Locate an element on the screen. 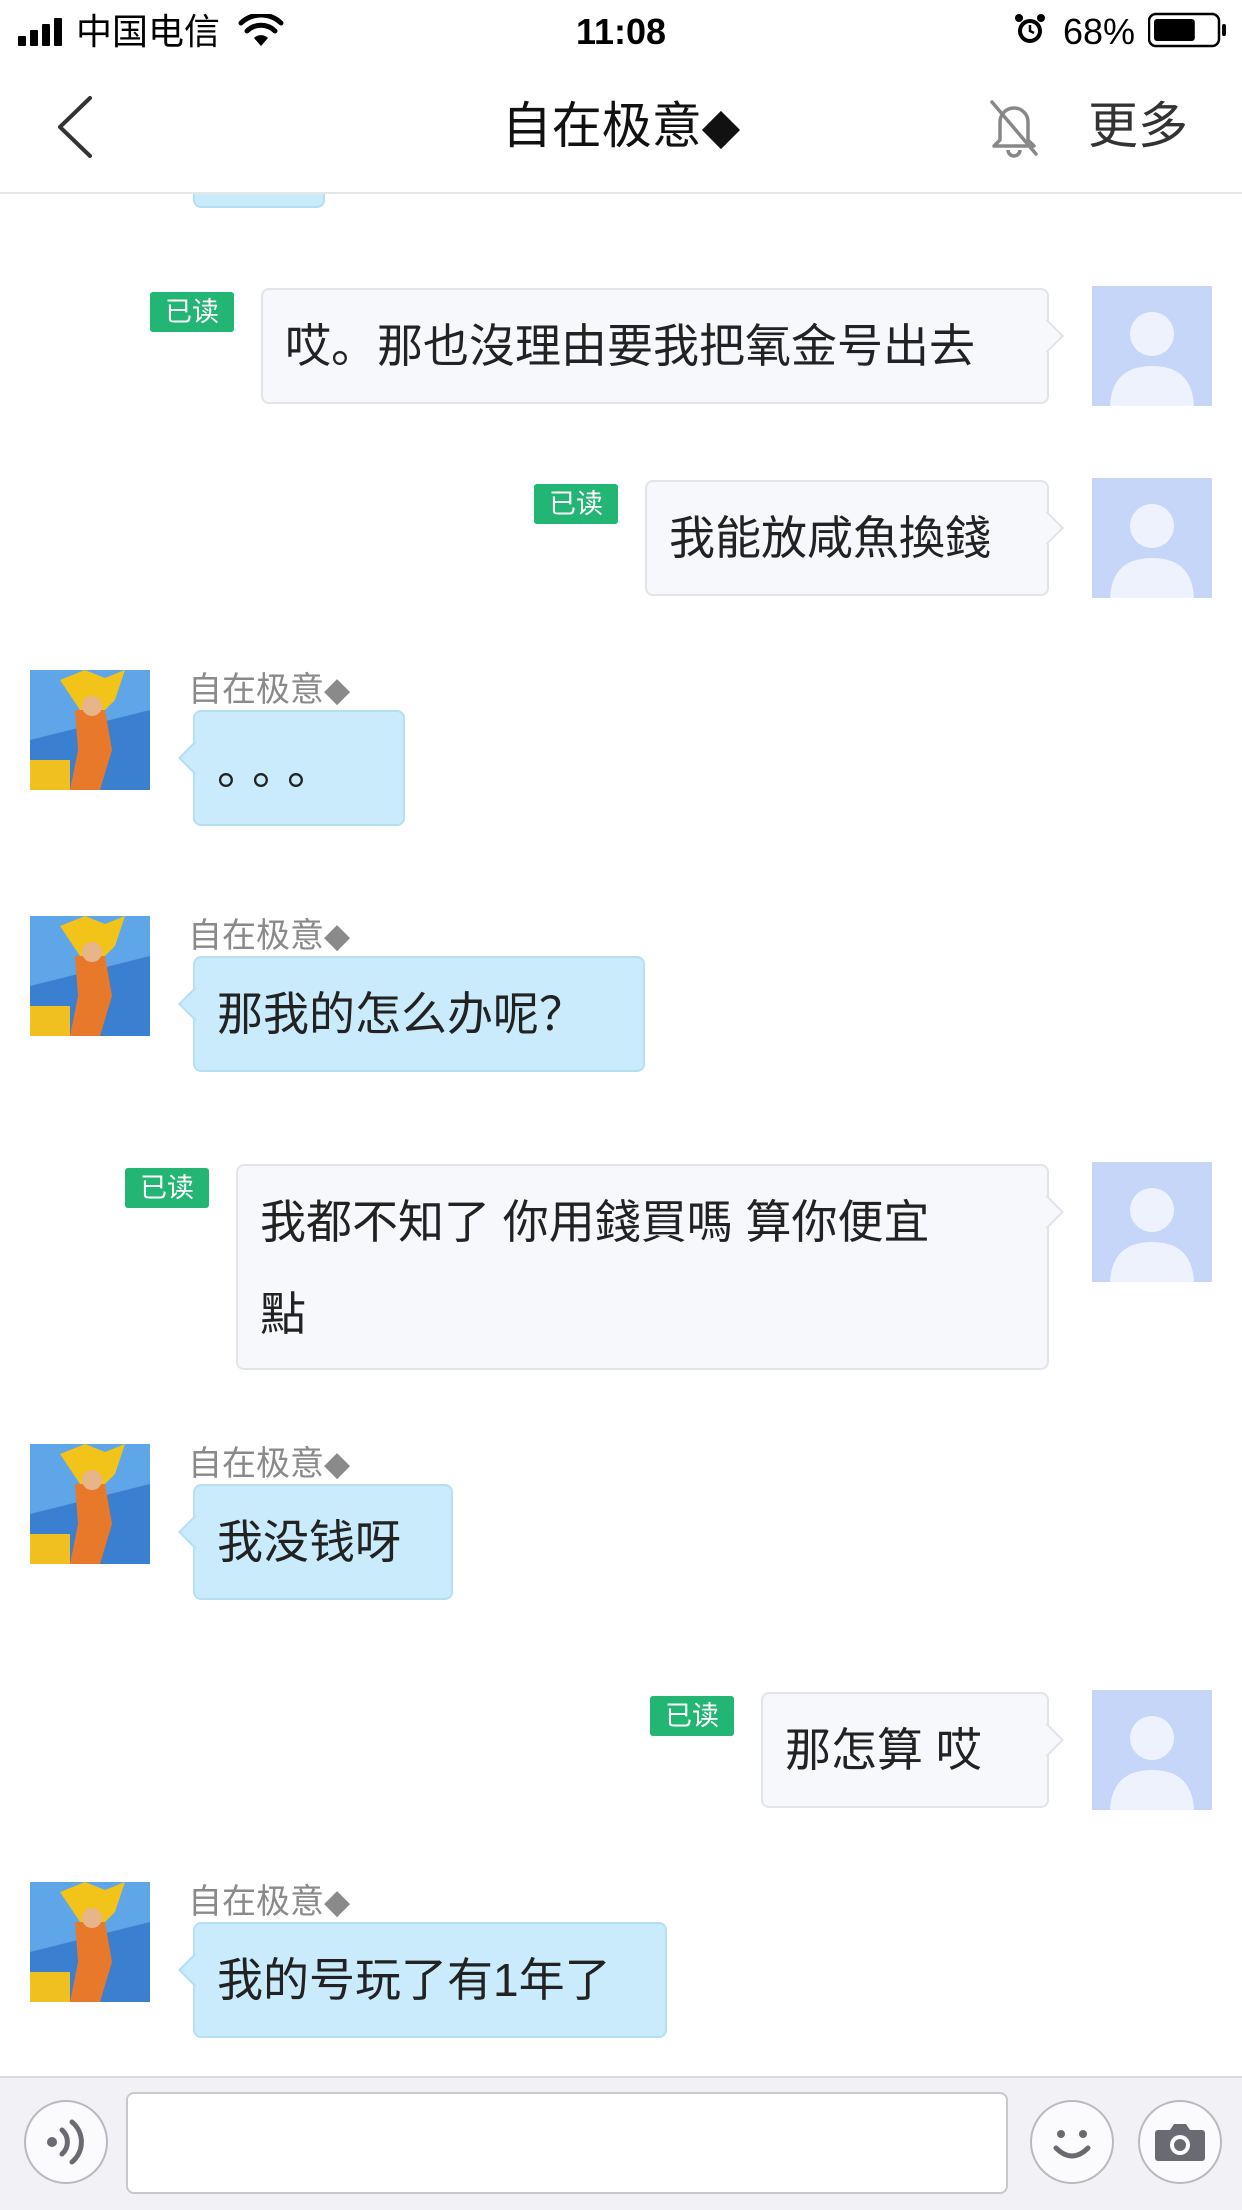 The height and width of the screenshot is (2210, 1242). voice-button is located at coordinates (66, 2142).